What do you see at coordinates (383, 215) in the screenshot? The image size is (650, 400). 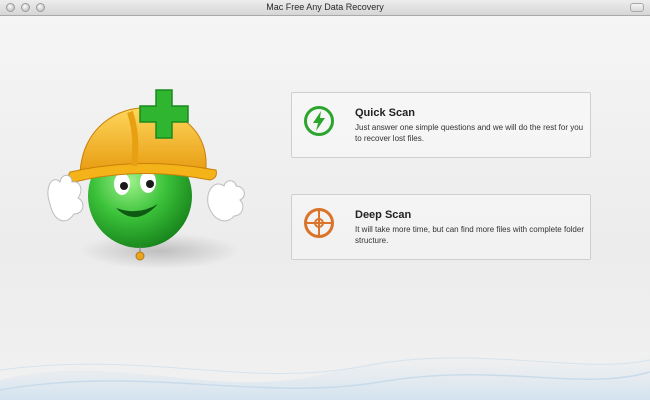 I see `deep-scan-title: Deep Scan` at bounding box center [383, 215].